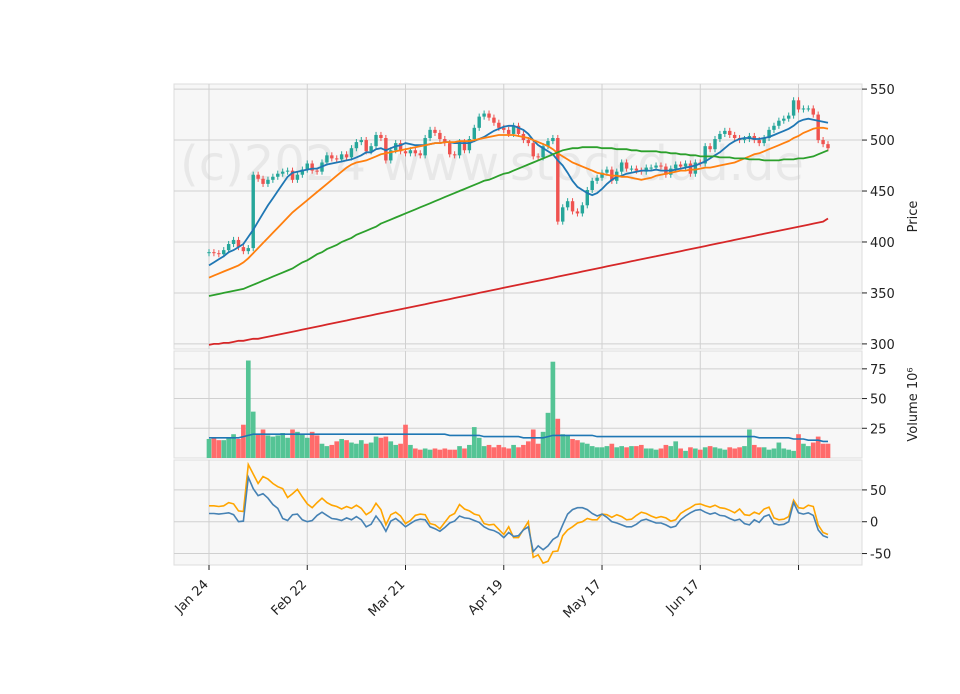 The height and width of the screenshot is (694, 960). What do you see at coordinates (387, 598) in the screenshot?
I see `x-tick-label: Mar 21` at bounding box center [387, 598].